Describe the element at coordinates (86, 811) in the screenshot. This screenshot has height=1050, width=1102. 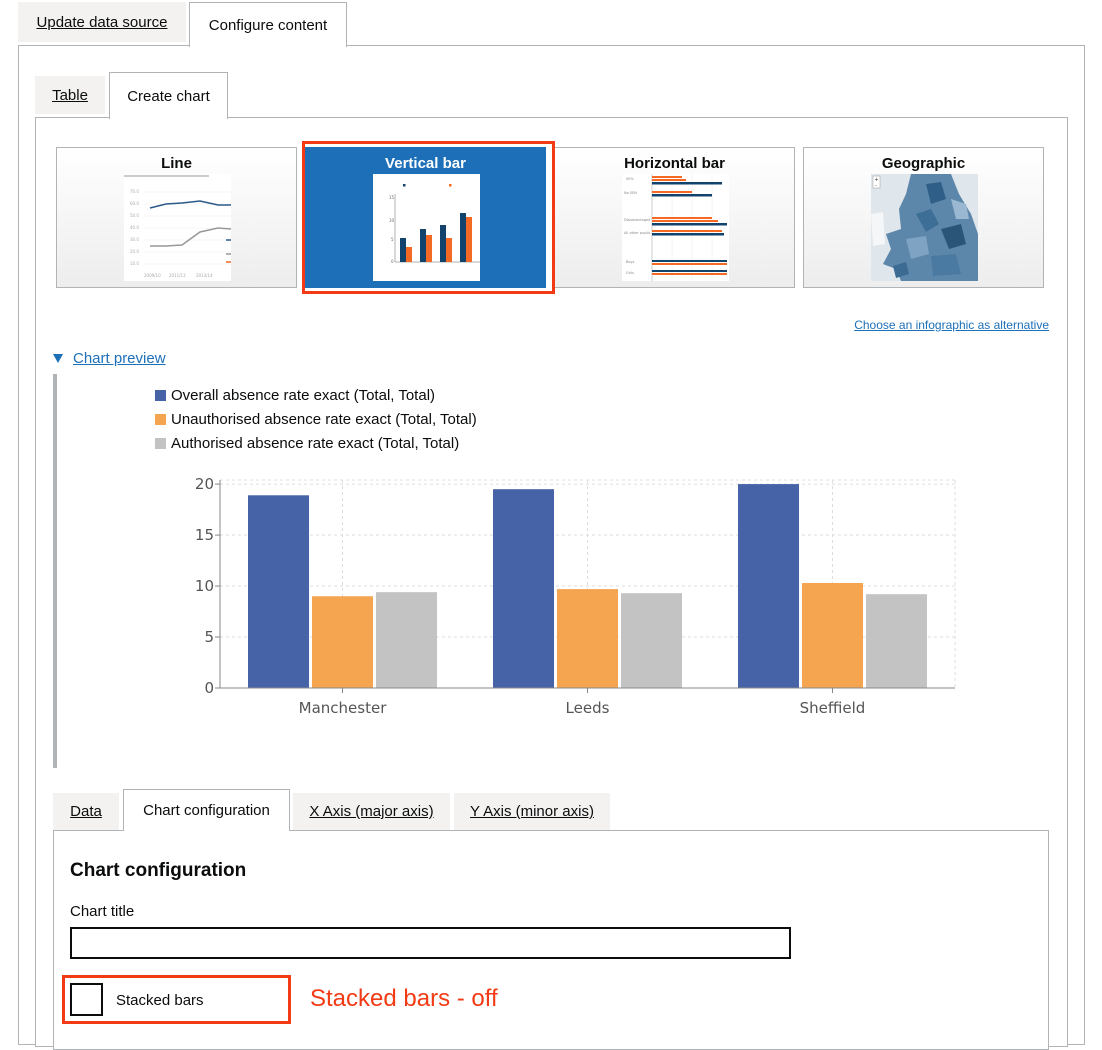
I see `tab-data: Data` at that location.